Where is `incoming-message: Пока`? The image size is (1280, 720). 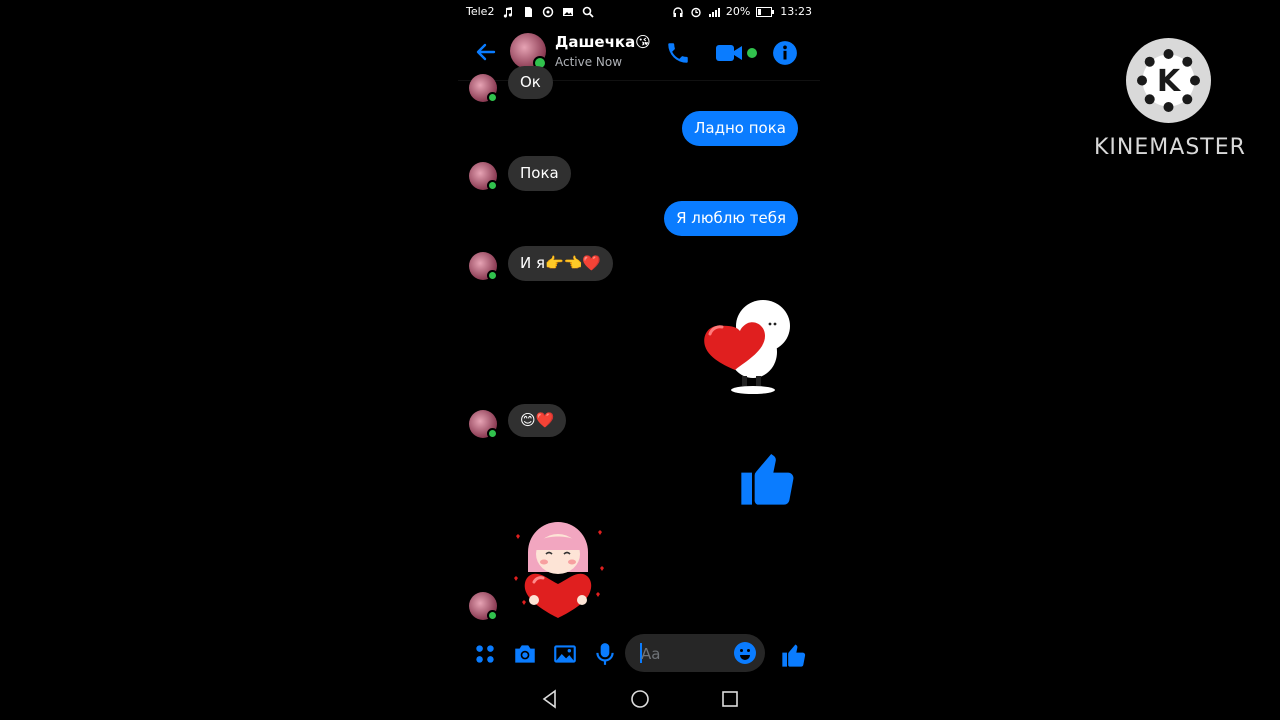 incoming-message: Пока is located at coordinates (539, 173).